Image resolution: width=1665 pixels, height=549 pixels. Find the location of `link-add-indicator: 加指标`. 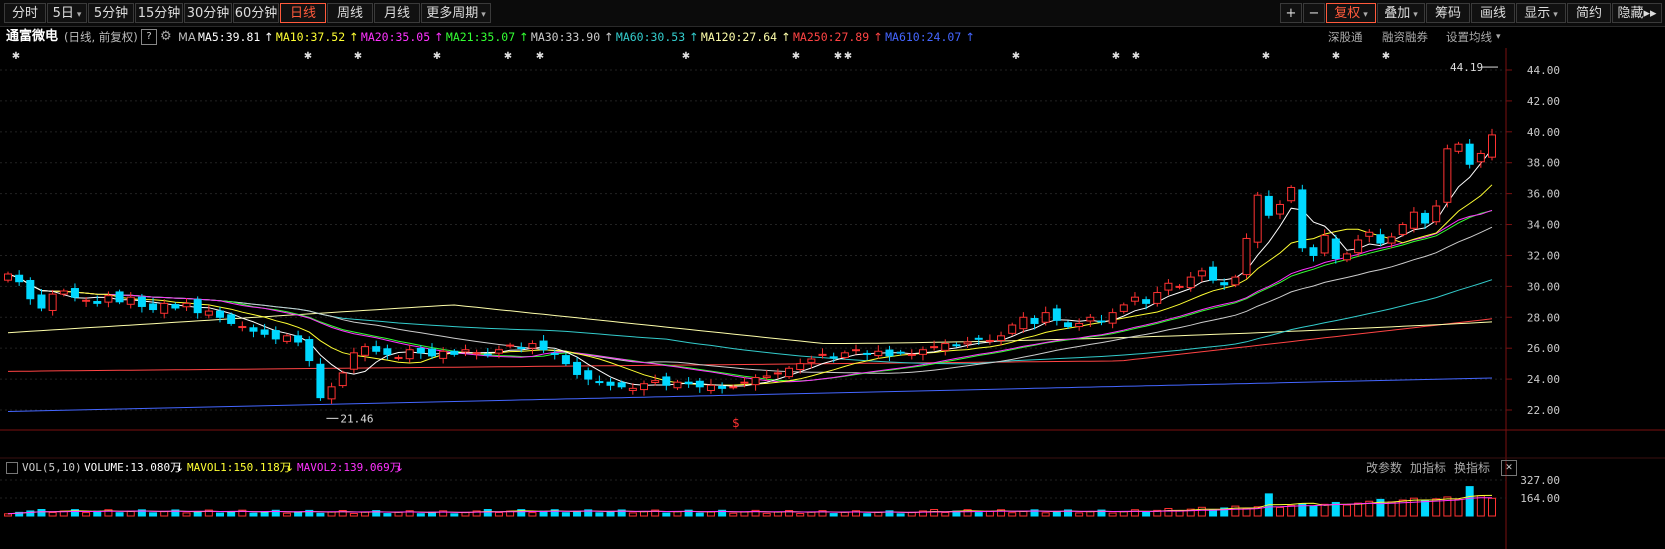

link-add-indicator: 加指标 is located at coordinates (1428, 468).